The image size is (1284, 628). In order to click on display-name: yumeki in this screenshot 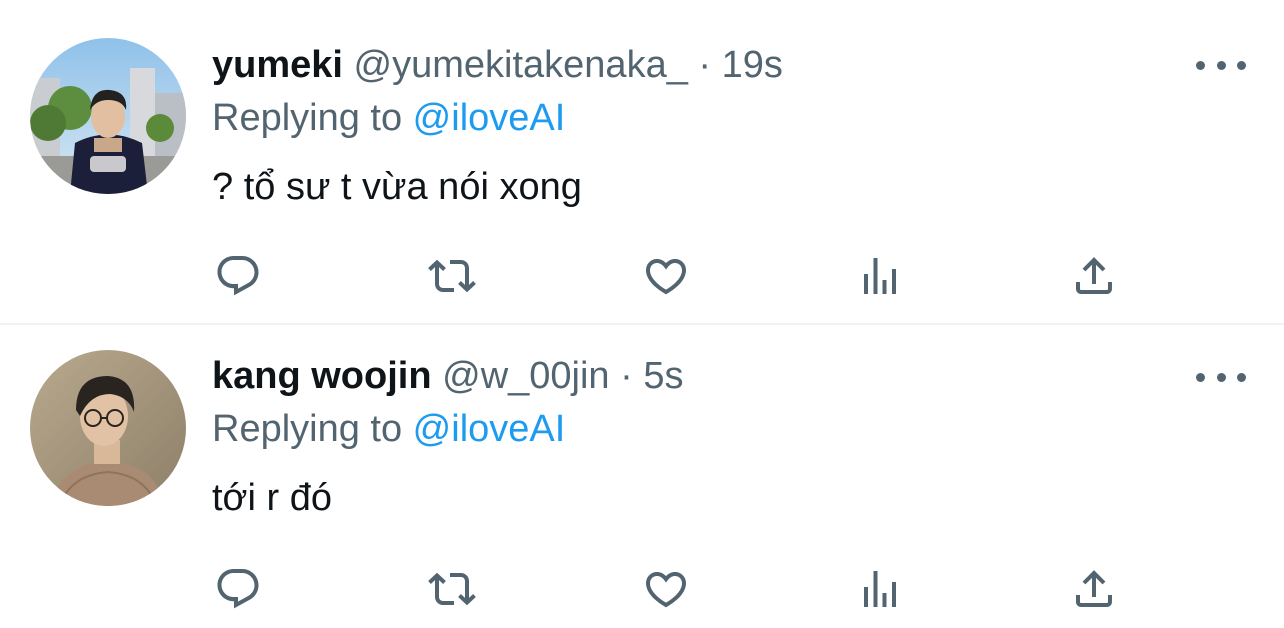, I will do `click(277, 65)`.